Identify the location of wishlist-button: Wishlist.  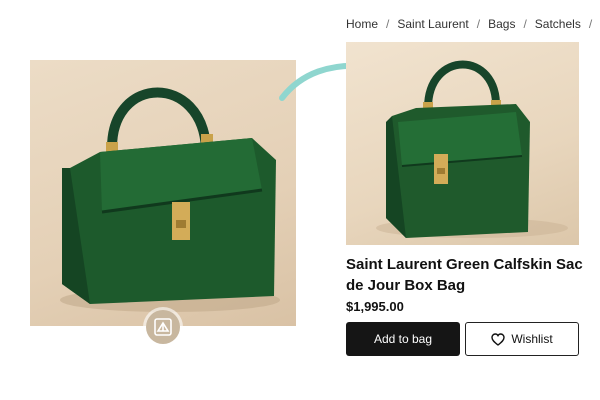
(522, 339).